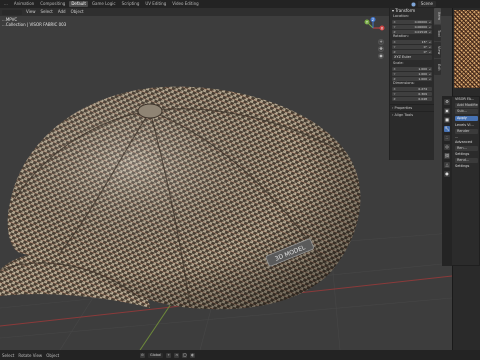 This screenshot has width=480, height=360. What do you see at coordinates (447, 111) in the screenshot?
I see `render-icon: ▣` at bounding box center [447, 111].